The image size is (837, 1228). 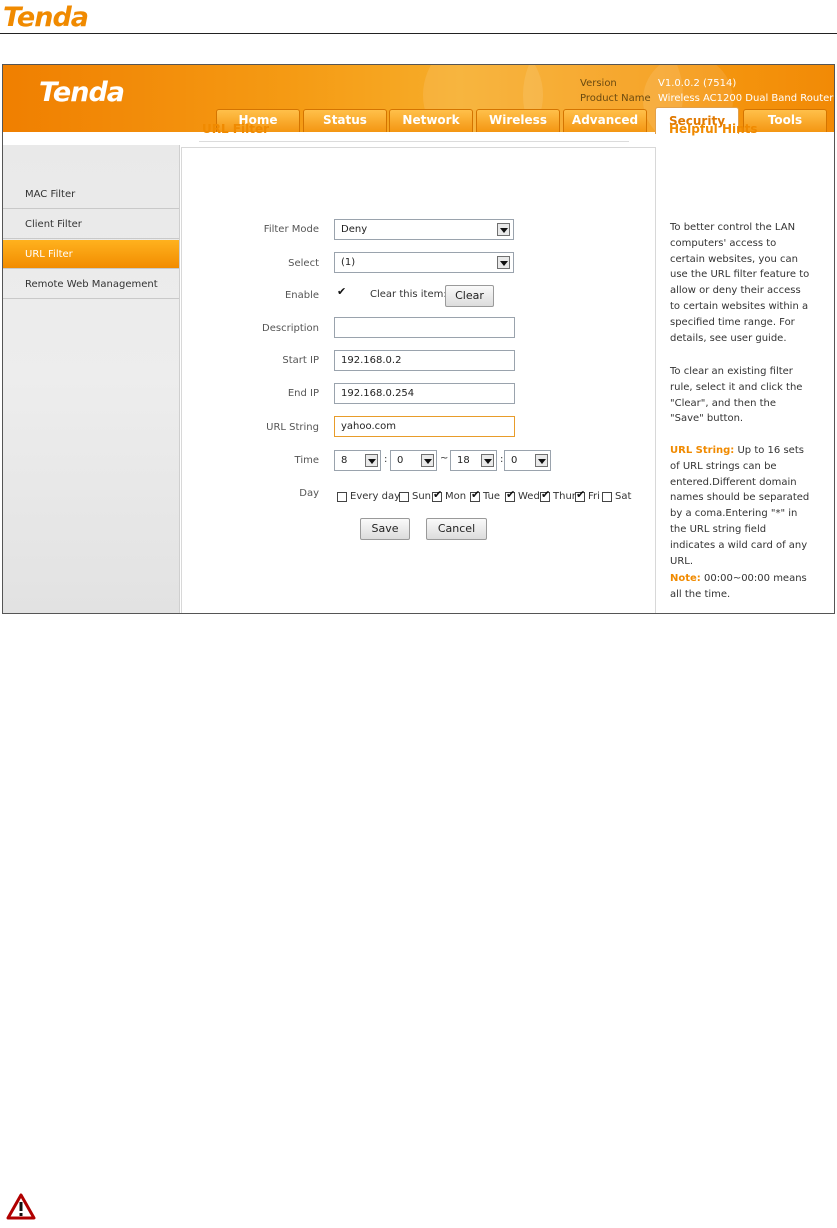 I want to click on start-minute-value: 0, so click(x=400, y=460).